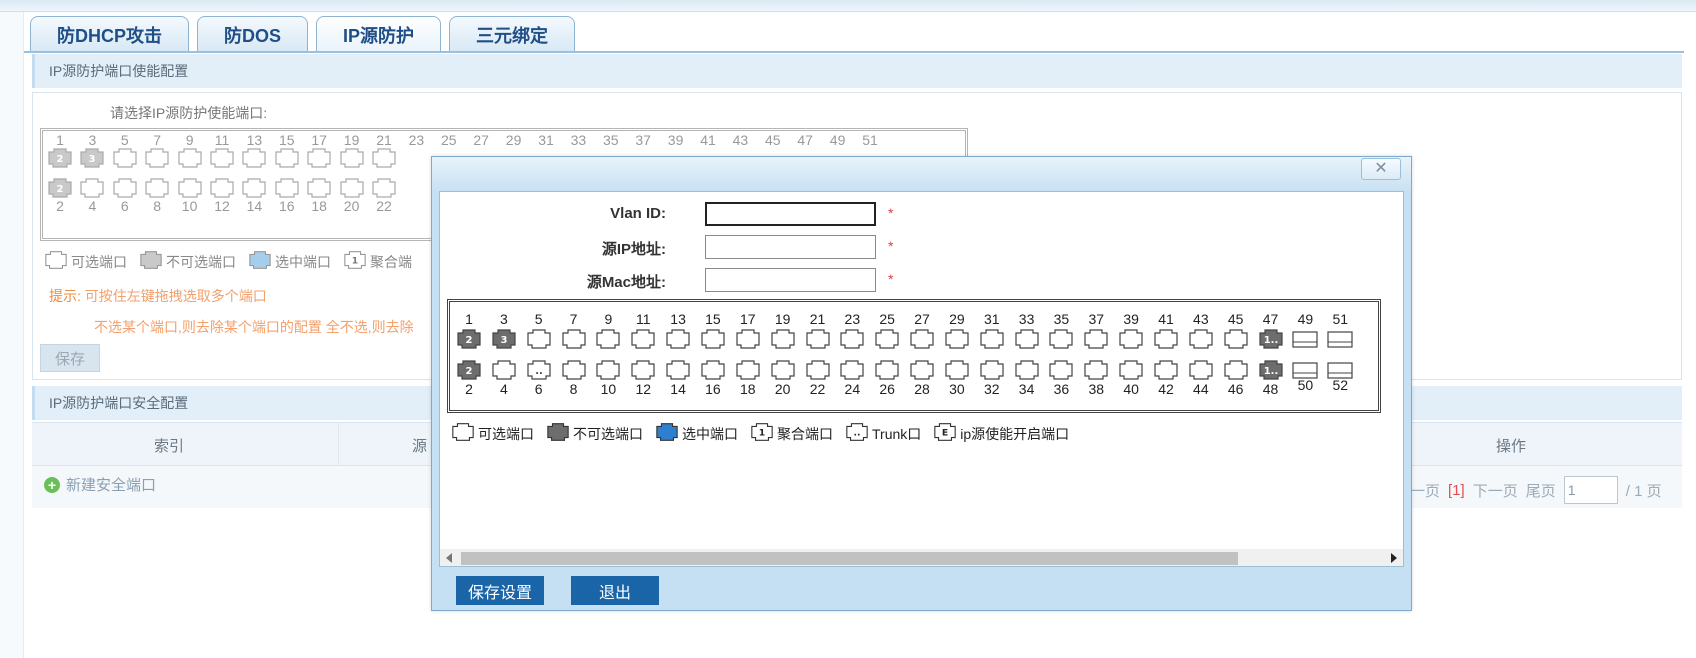  Describe the element at coordinates (60, 188) in the screenshot. I see `bg-port-2: 2` at that location.